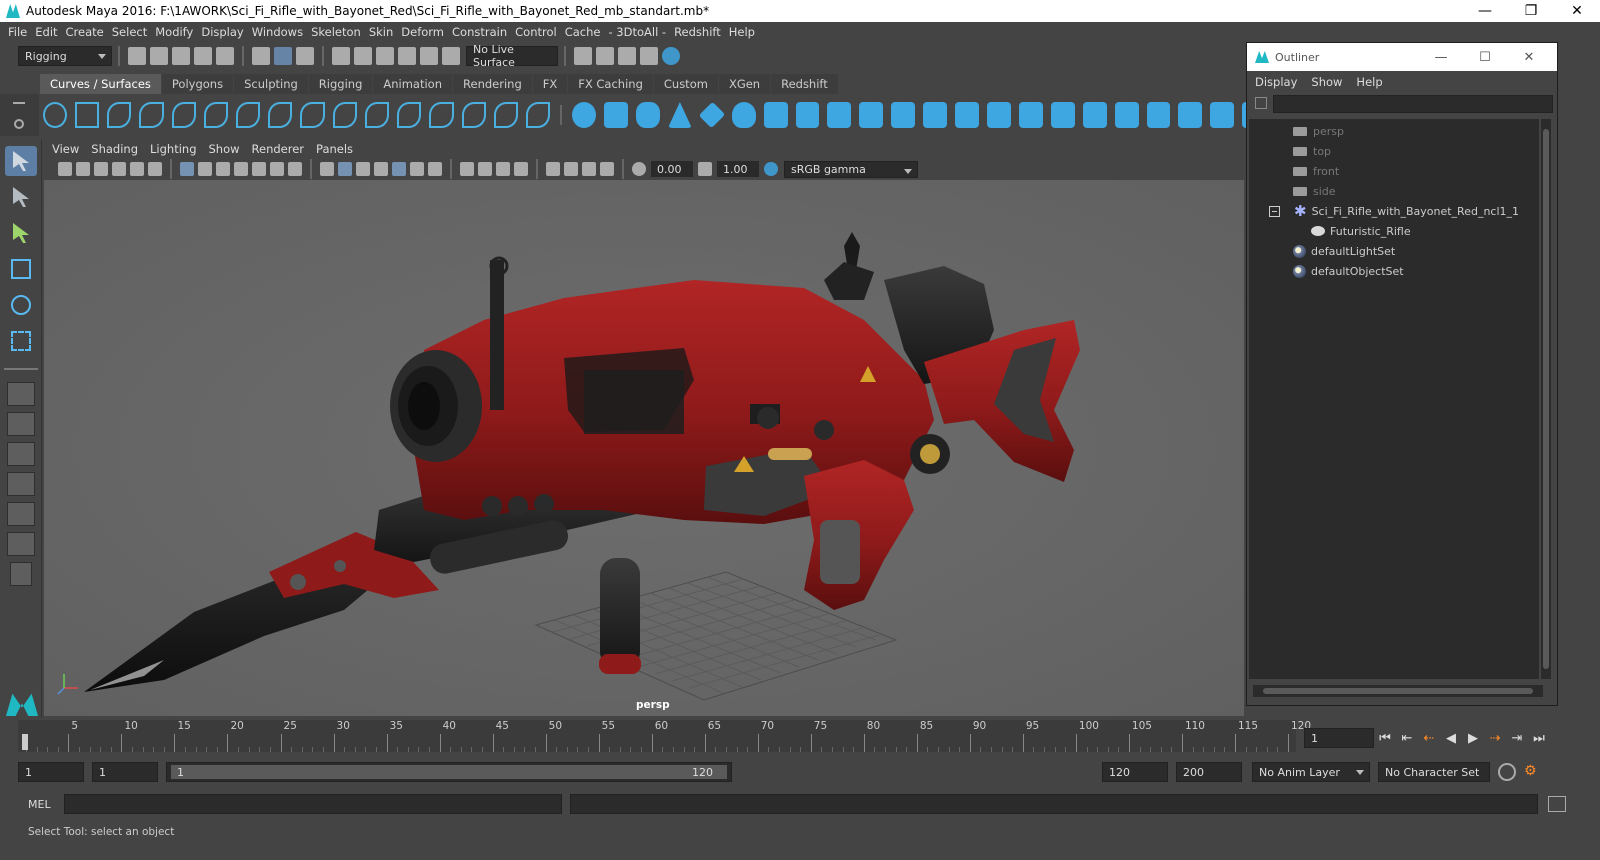 This screenshot has width=1600, height=860. Describe the element at coordinates (385, 32) in the screenshot. I see `menu-skin: Skin` at that location.